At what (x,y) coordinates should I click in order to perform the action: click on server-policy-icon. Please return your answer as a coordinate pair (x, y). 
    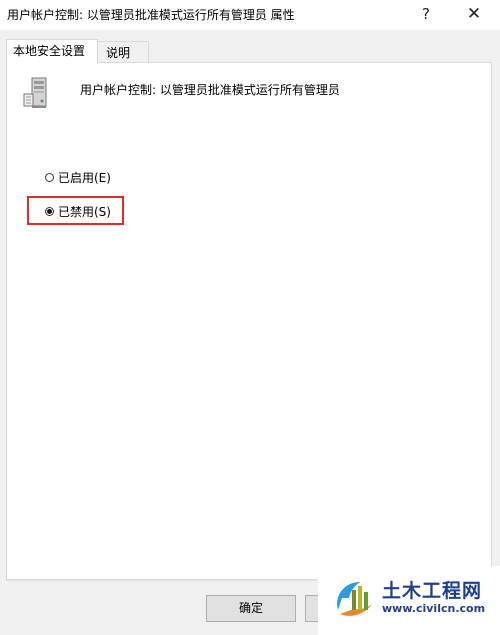
    Looking at the image, I should click on (35, 92).